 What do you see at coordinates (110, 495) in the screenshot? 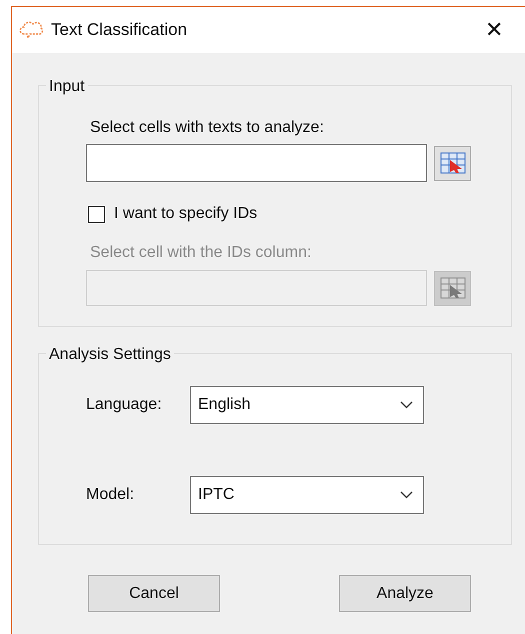
I see `field-label: Model:` at bounding box center [110, 495].